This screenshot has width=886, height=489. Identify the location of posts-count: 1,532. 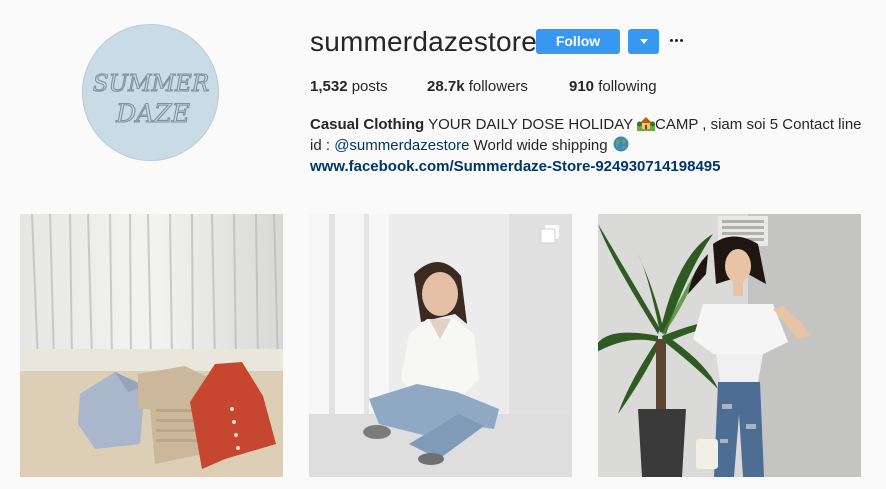
(329, 86).